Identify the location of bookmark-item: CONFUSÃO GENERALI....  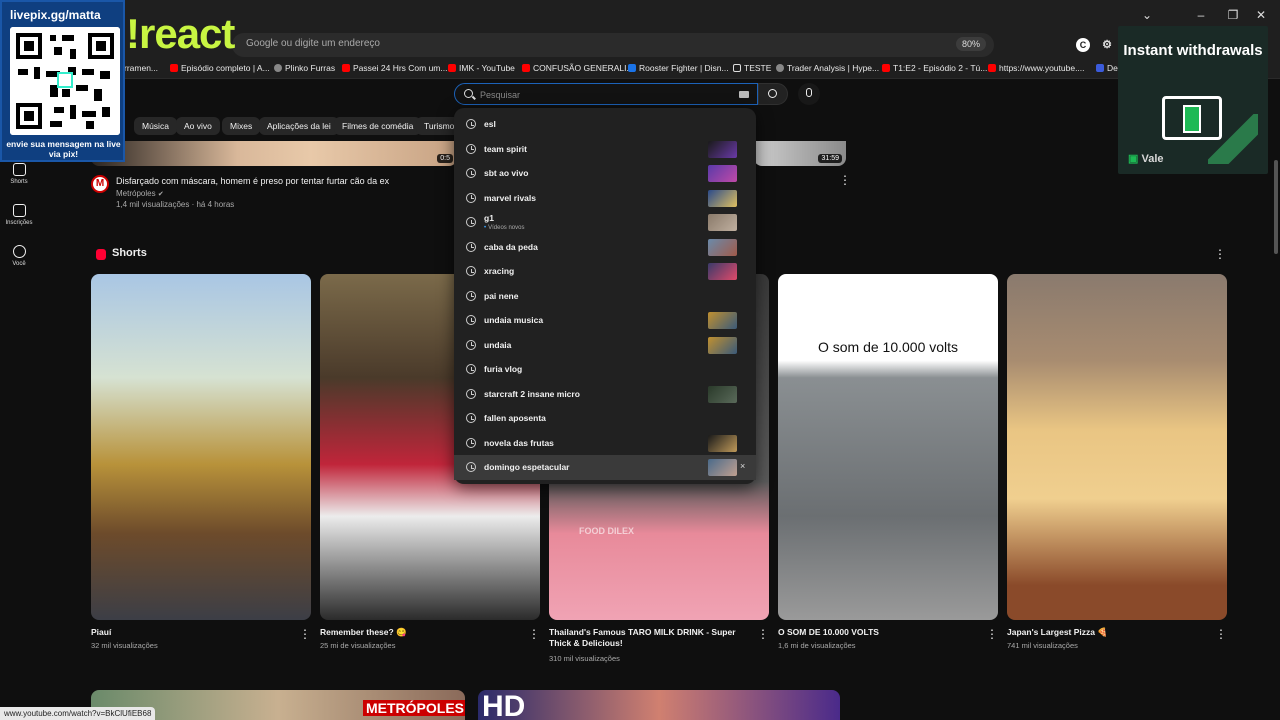
(578, 68).